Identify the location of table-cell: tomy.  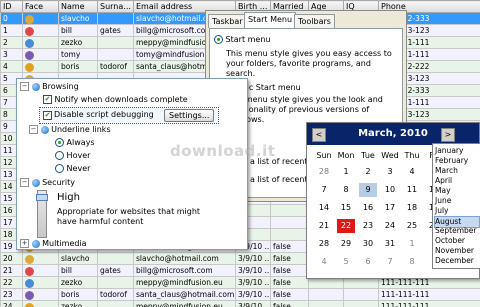
(78, 54).